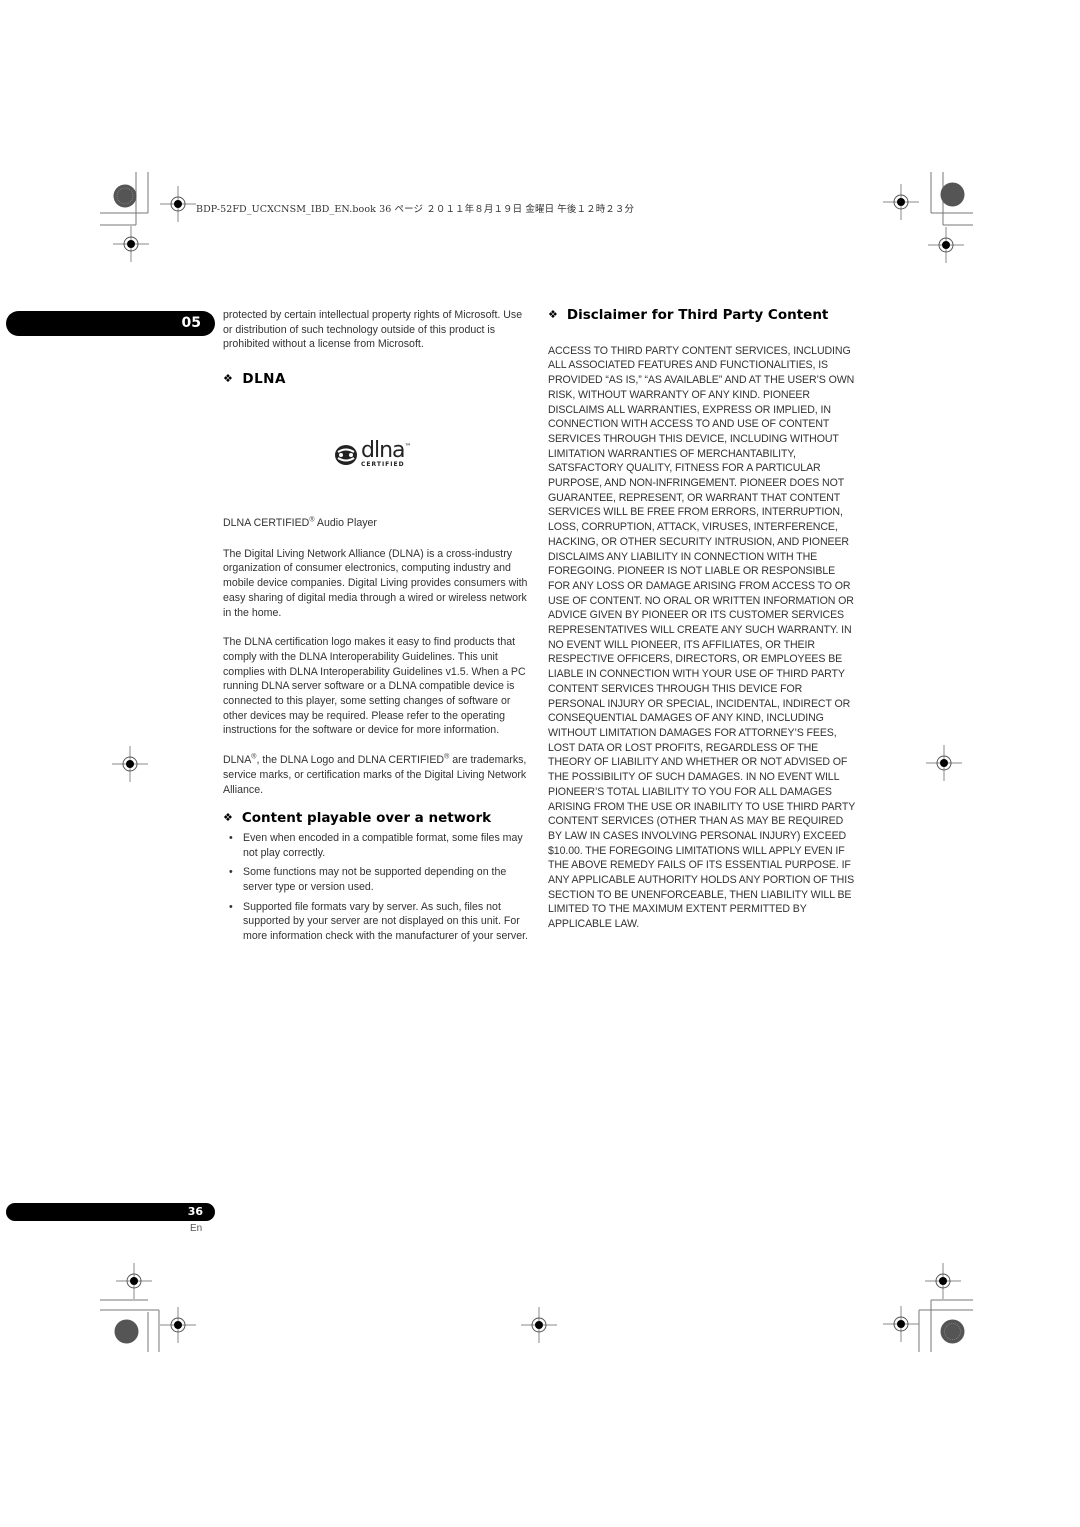  Describe the element at coordinates (378, 379) in the screenshot. I see `dlna-heading: ❖ DLNA` at that location.